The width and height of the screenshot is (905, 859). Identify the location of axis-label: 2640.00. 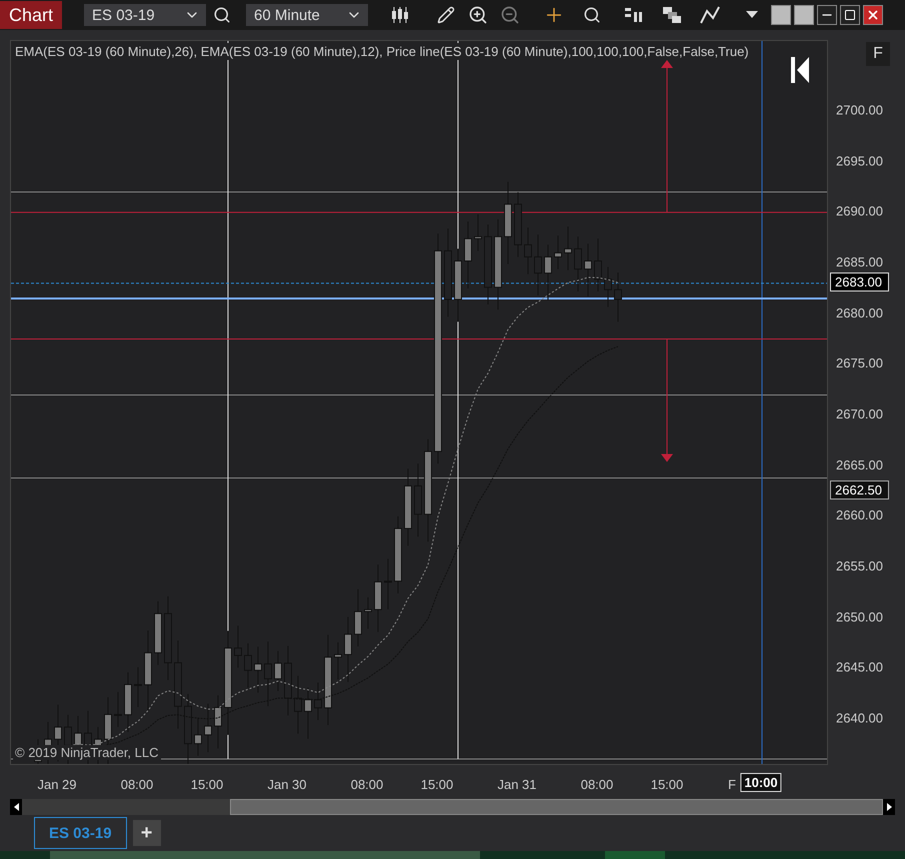
(859, 718).